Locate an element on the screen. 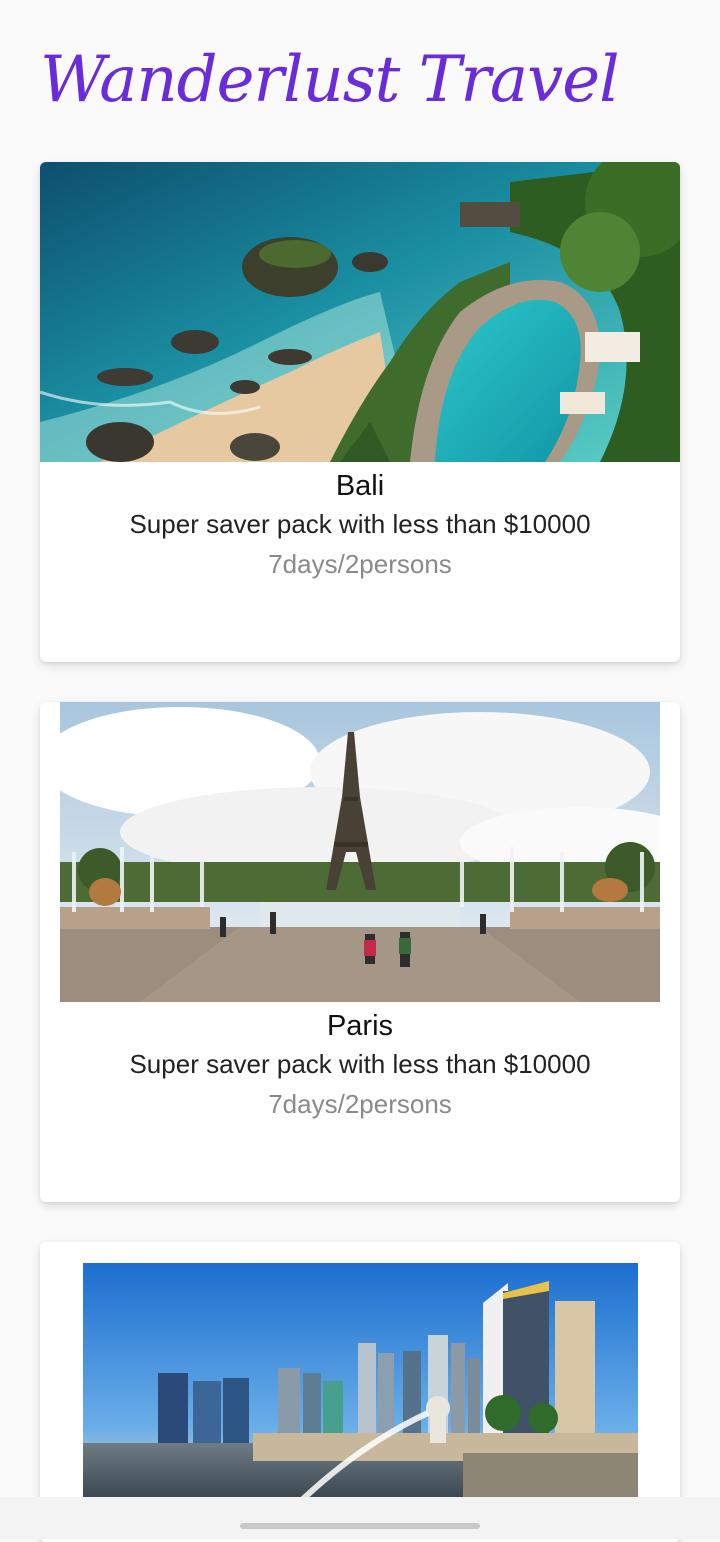 This screenshot has width=720, height=1542. destination-name: Bali is located at coordinates (360, 486).